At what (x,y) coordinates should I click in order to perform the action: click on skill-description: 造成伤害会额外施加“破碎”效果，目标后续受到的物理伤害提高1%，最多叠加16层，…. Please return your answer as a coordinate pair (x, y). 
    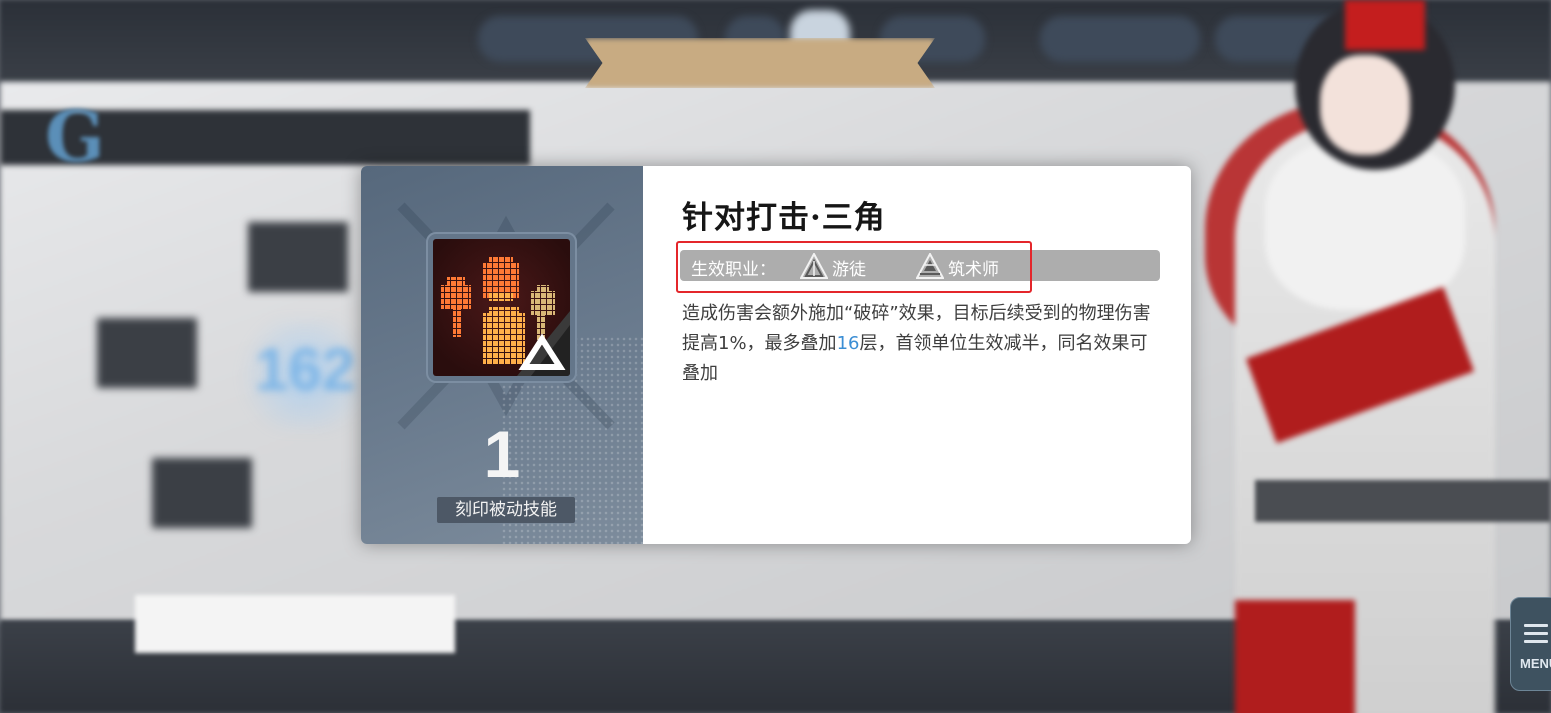
    Looking at the image, I should click on (916, 343).